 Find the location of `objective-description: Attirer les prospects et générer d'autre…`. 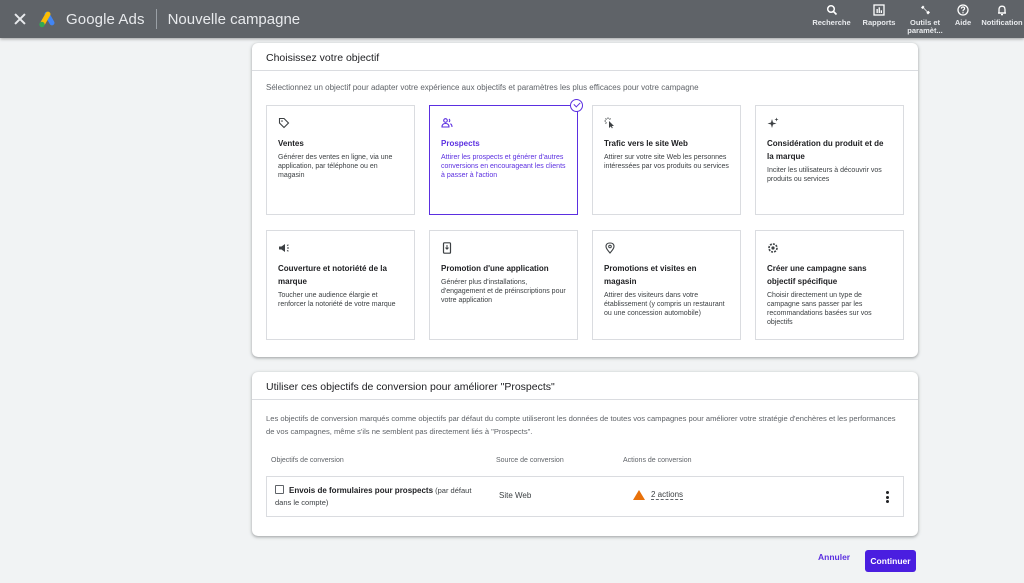

objective-description: Attirer les prospects et générer d'autre… is located at coordinates (503, 166).